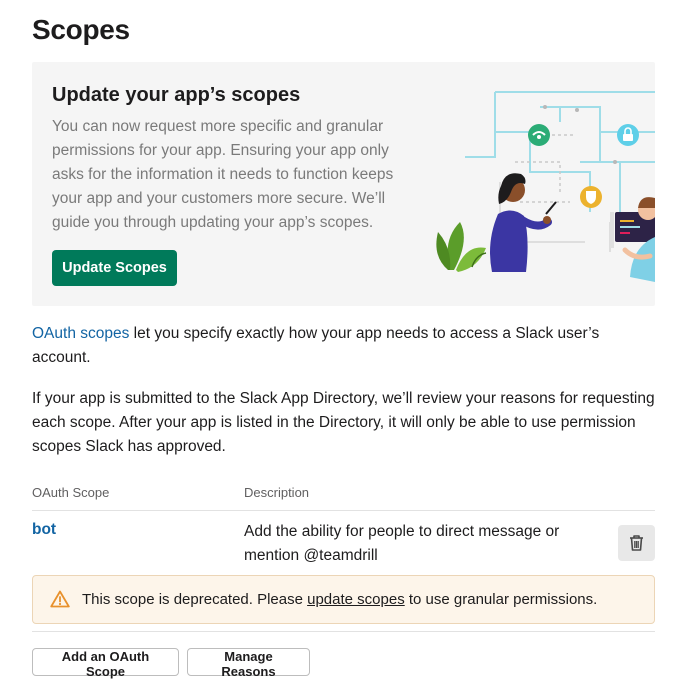 Image resolution: width=687 pixels, height=696 pixels. What do you see at coordinates (81, 29) in the screenshot?
I see `page-title: Scopes` at bounding box center [81, 29].